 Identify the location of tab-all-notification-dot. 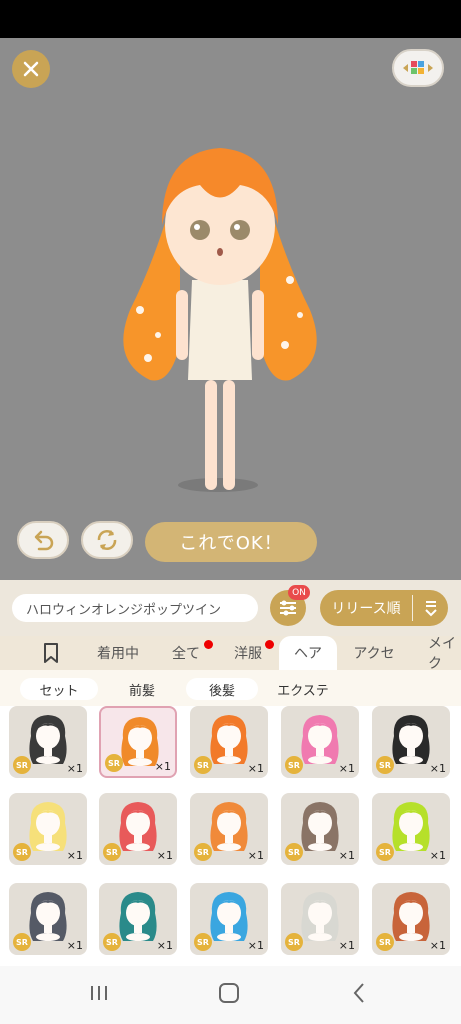
(208, 644).